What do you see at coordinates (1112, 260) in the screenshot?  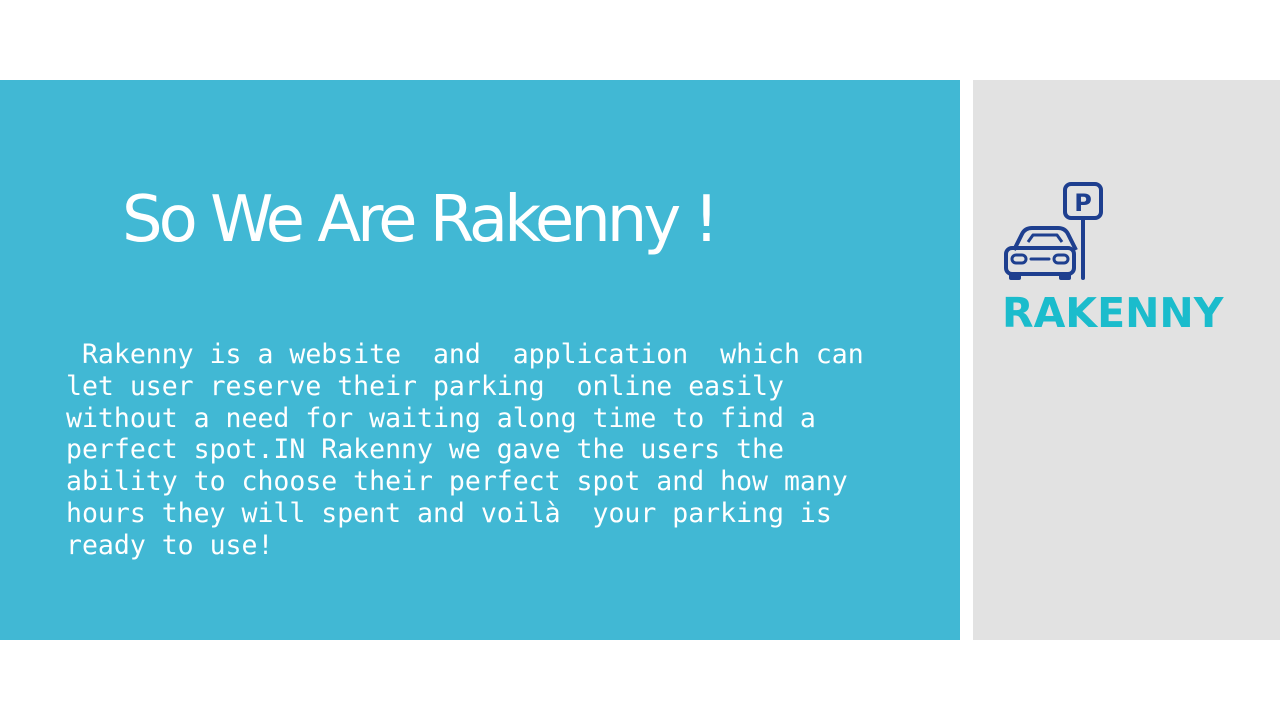 I see `rakenny-logo: P RAKENNY` at bounding box center [1112, 260].